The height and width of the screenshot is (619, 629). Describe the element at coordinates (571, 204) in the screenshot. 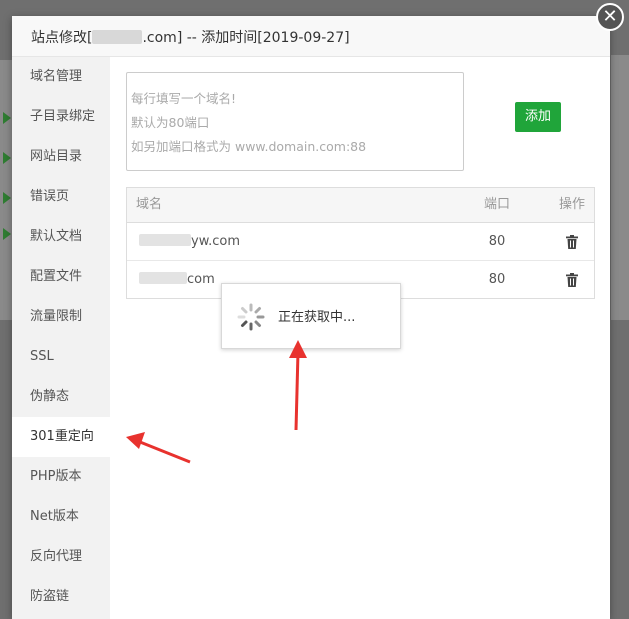

I see `column-header-operation: 操作` at that location.